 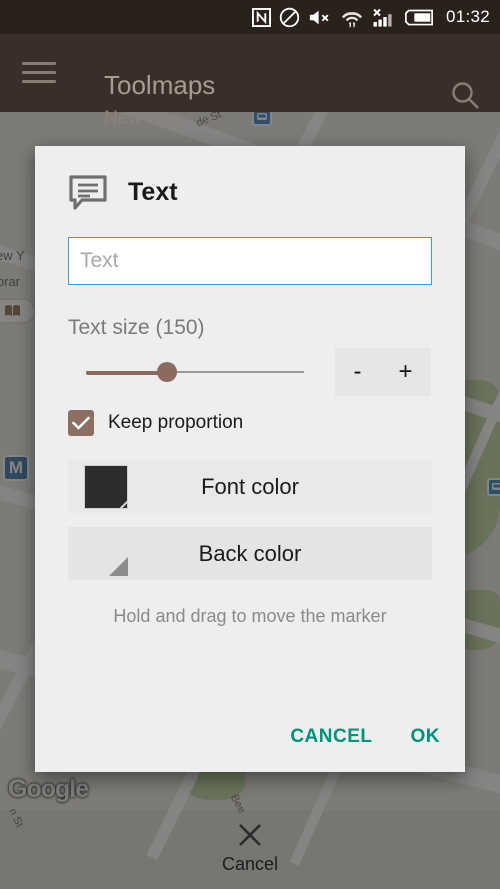 I want to click on text-size-stepper: - +, so click(x=383, y=372).